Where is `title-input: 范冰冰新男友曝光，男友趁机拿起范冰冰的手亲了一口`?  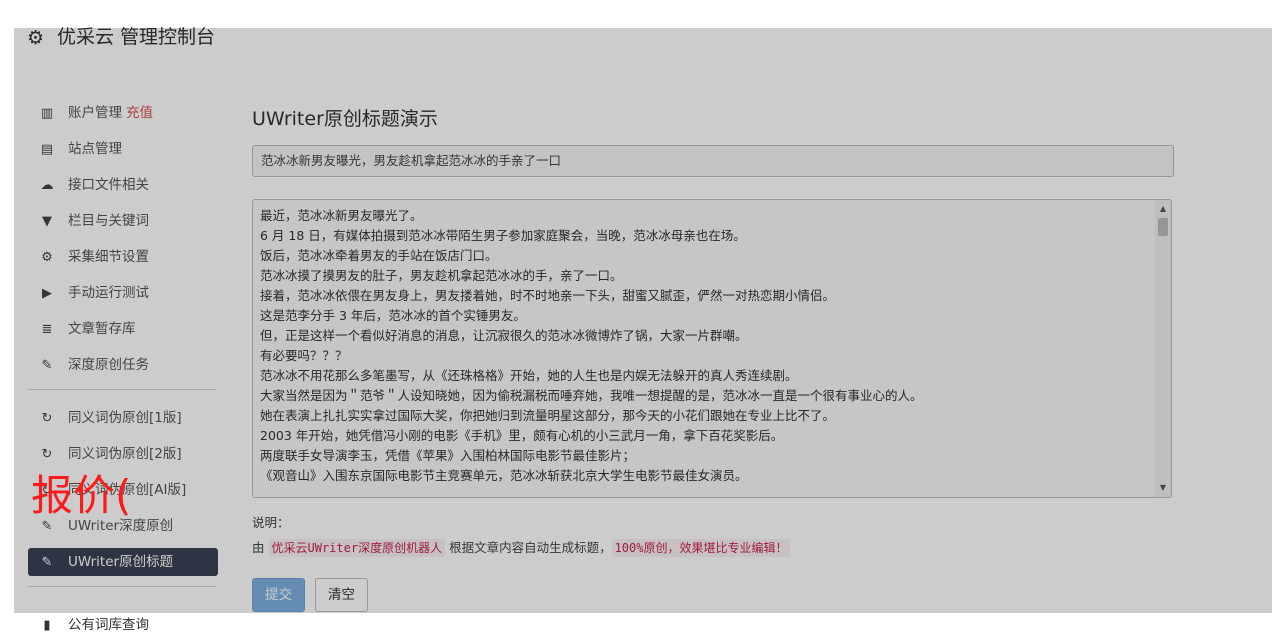 title-input: 范冰冰新男友曝光，男友趁机拿起范冰冰的手亲了一口 is located at coordinates (713, 161).